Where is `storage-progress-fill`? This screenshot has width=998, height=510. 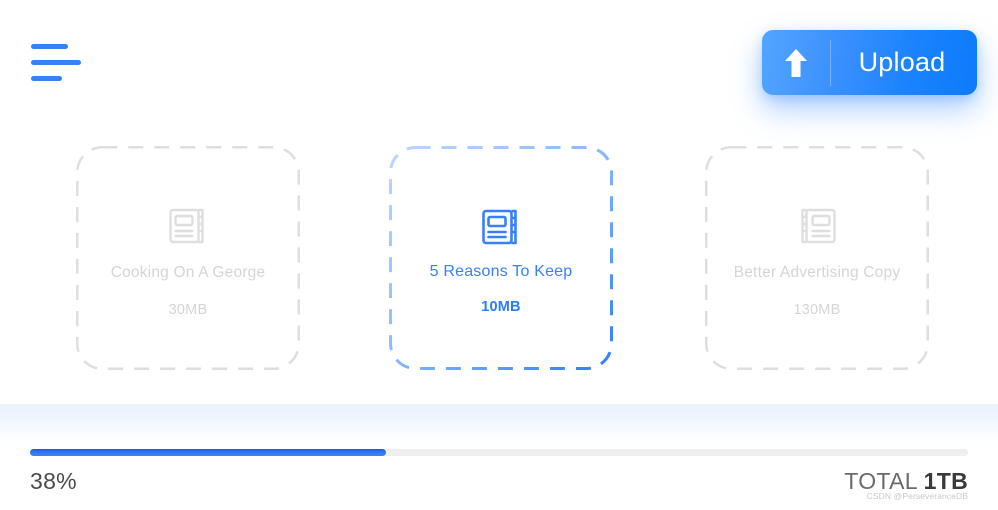 storage-progress-fill is located at coordinates (208, 452).